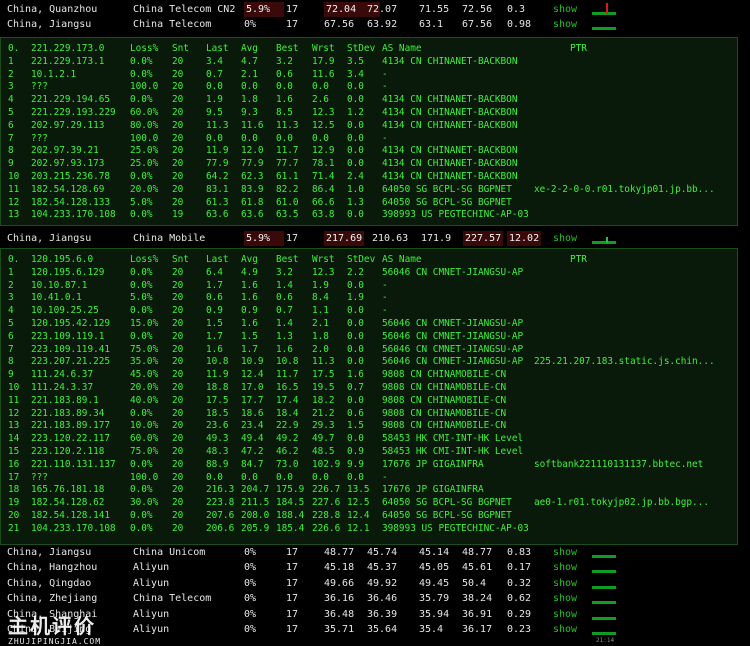 The height and width of the screenshot is (646, 750). Describe the element at coordinates (369, 87) in the screenshot. I see `mtr-hop-row: 3??? 100.0 20 0.0 0.0 0.0 0.0 0.0 -` at that location.